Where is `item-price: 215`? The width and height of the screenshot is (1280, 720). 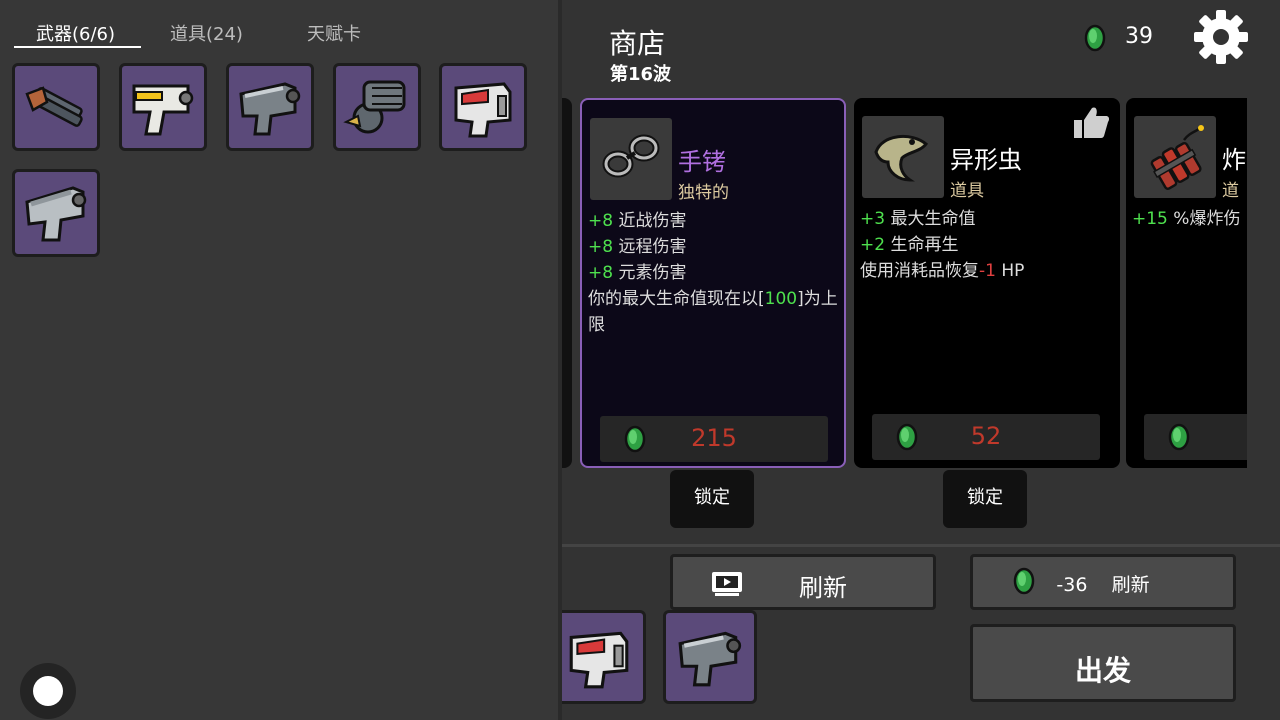 item-price: 215 is located at coordinates (714, 438).